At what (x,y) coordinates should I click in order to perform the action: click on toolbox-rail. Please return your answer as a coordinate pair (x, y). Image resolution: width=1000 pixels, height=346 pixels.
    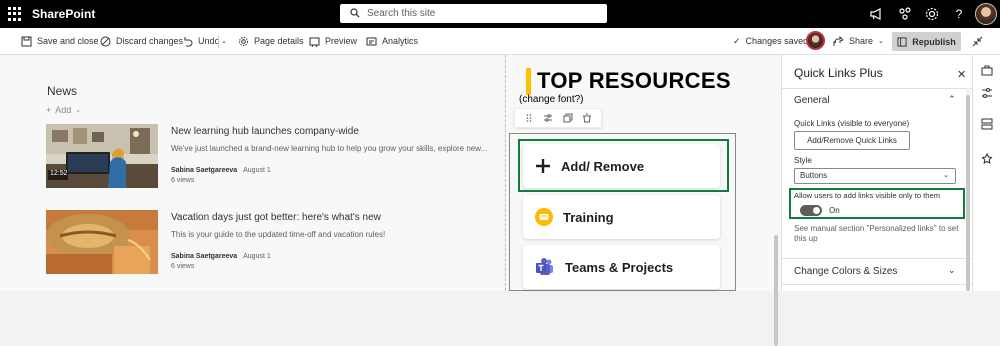
    Looking at the image, I should click on (986, 173).